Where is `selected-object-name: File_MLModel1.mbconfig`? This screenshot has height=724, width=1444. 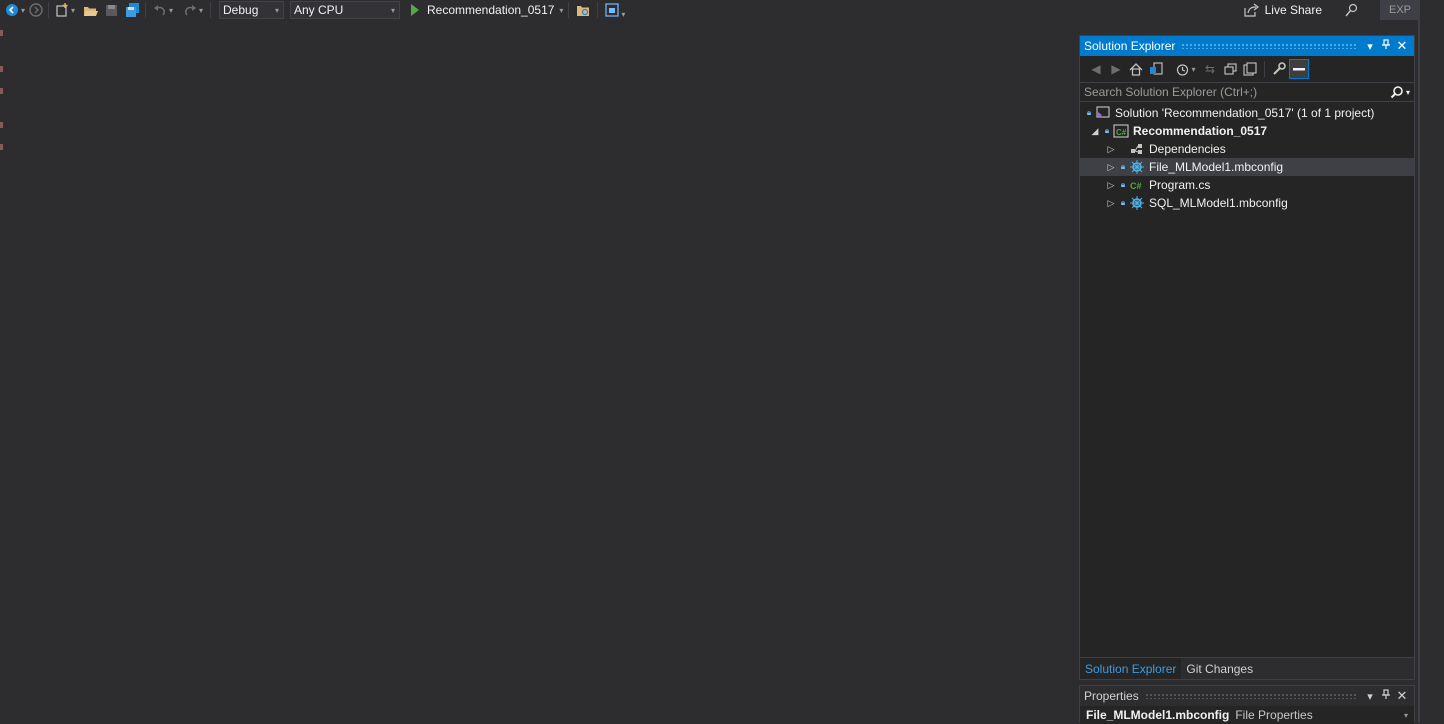 selected-object-name: File_MLModel1.mbconfig is located at coordinates (1158, 715).